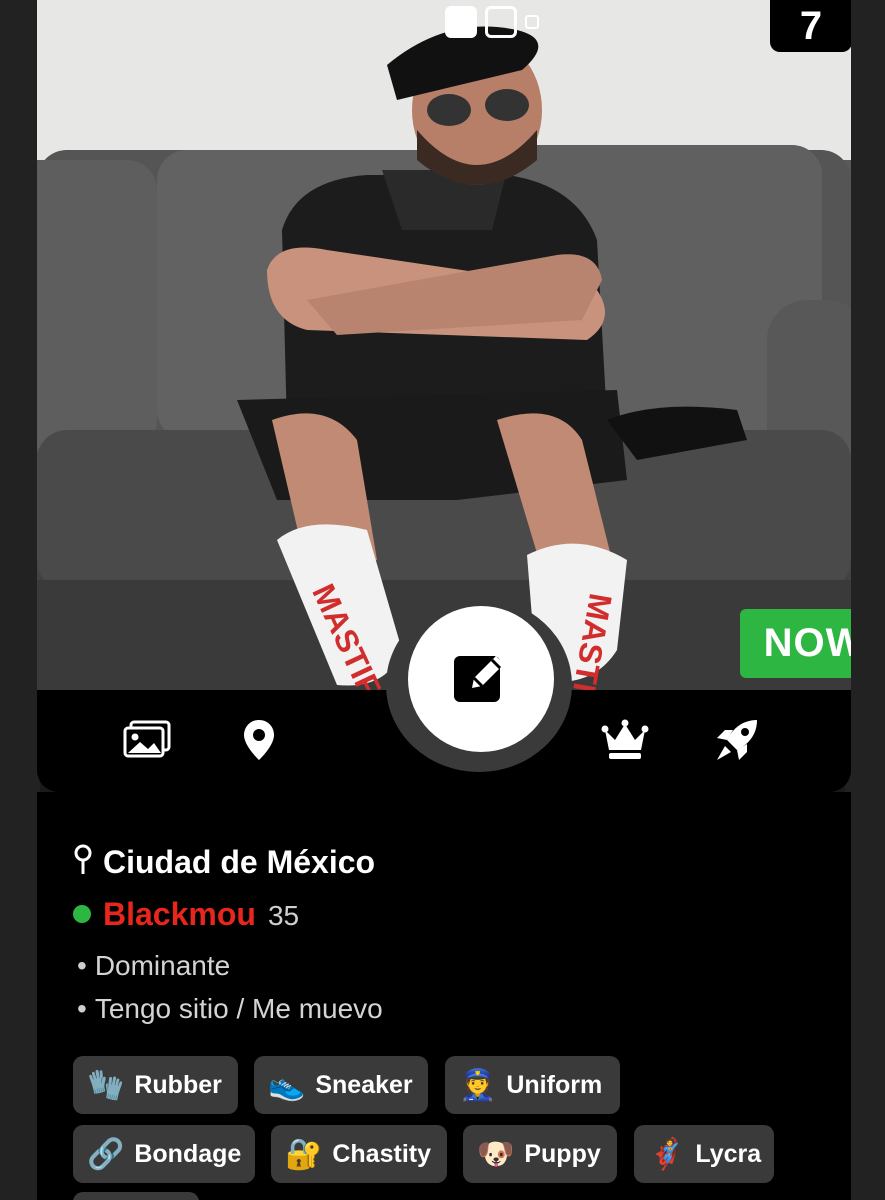 The height and width of the screenshot is (1200, 885). I want to click on tag-chastity: 🔐 Chastity, so click(359, 1154).